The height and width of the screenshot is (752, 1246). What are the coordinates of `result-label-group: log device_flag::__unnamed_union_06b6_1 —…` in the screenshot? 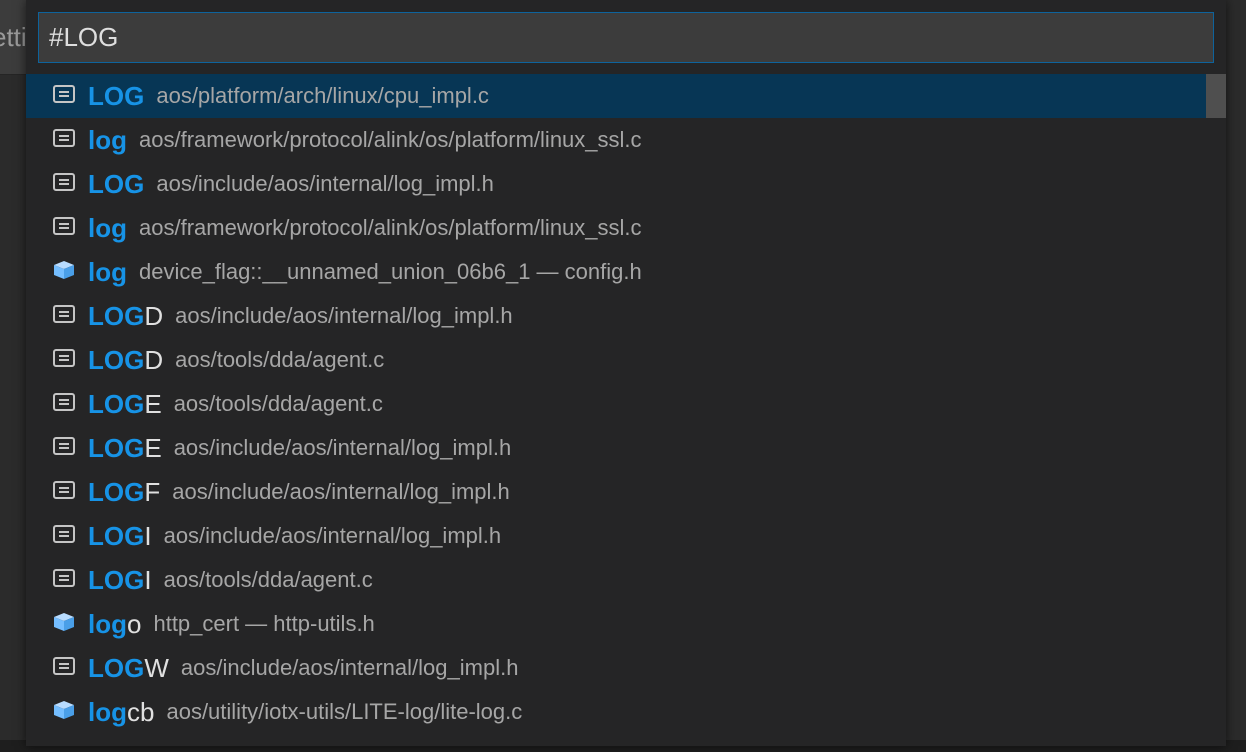 It's located at (365, 272).